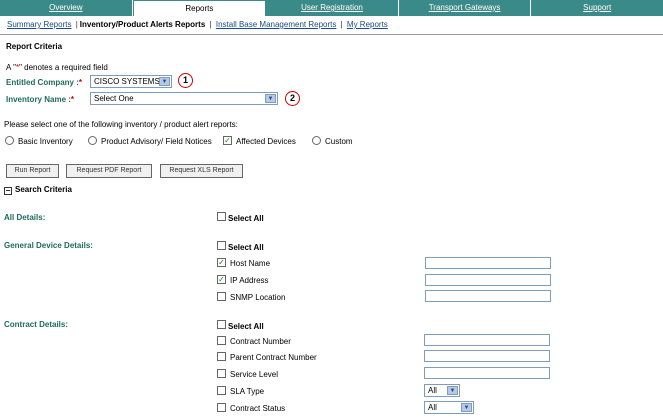 This screenshot has width=663, height=420. Describe the element at coordinates (449, 407) in the screenshot. I see `contract-status-select: All ▼` at that location.